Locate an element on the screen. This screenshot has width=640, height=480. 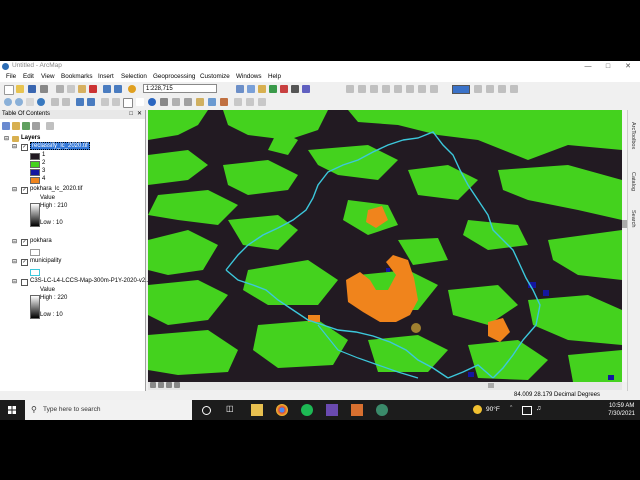
municipality-collapse-icon: ⊟ is located at coordinates (14, 261).